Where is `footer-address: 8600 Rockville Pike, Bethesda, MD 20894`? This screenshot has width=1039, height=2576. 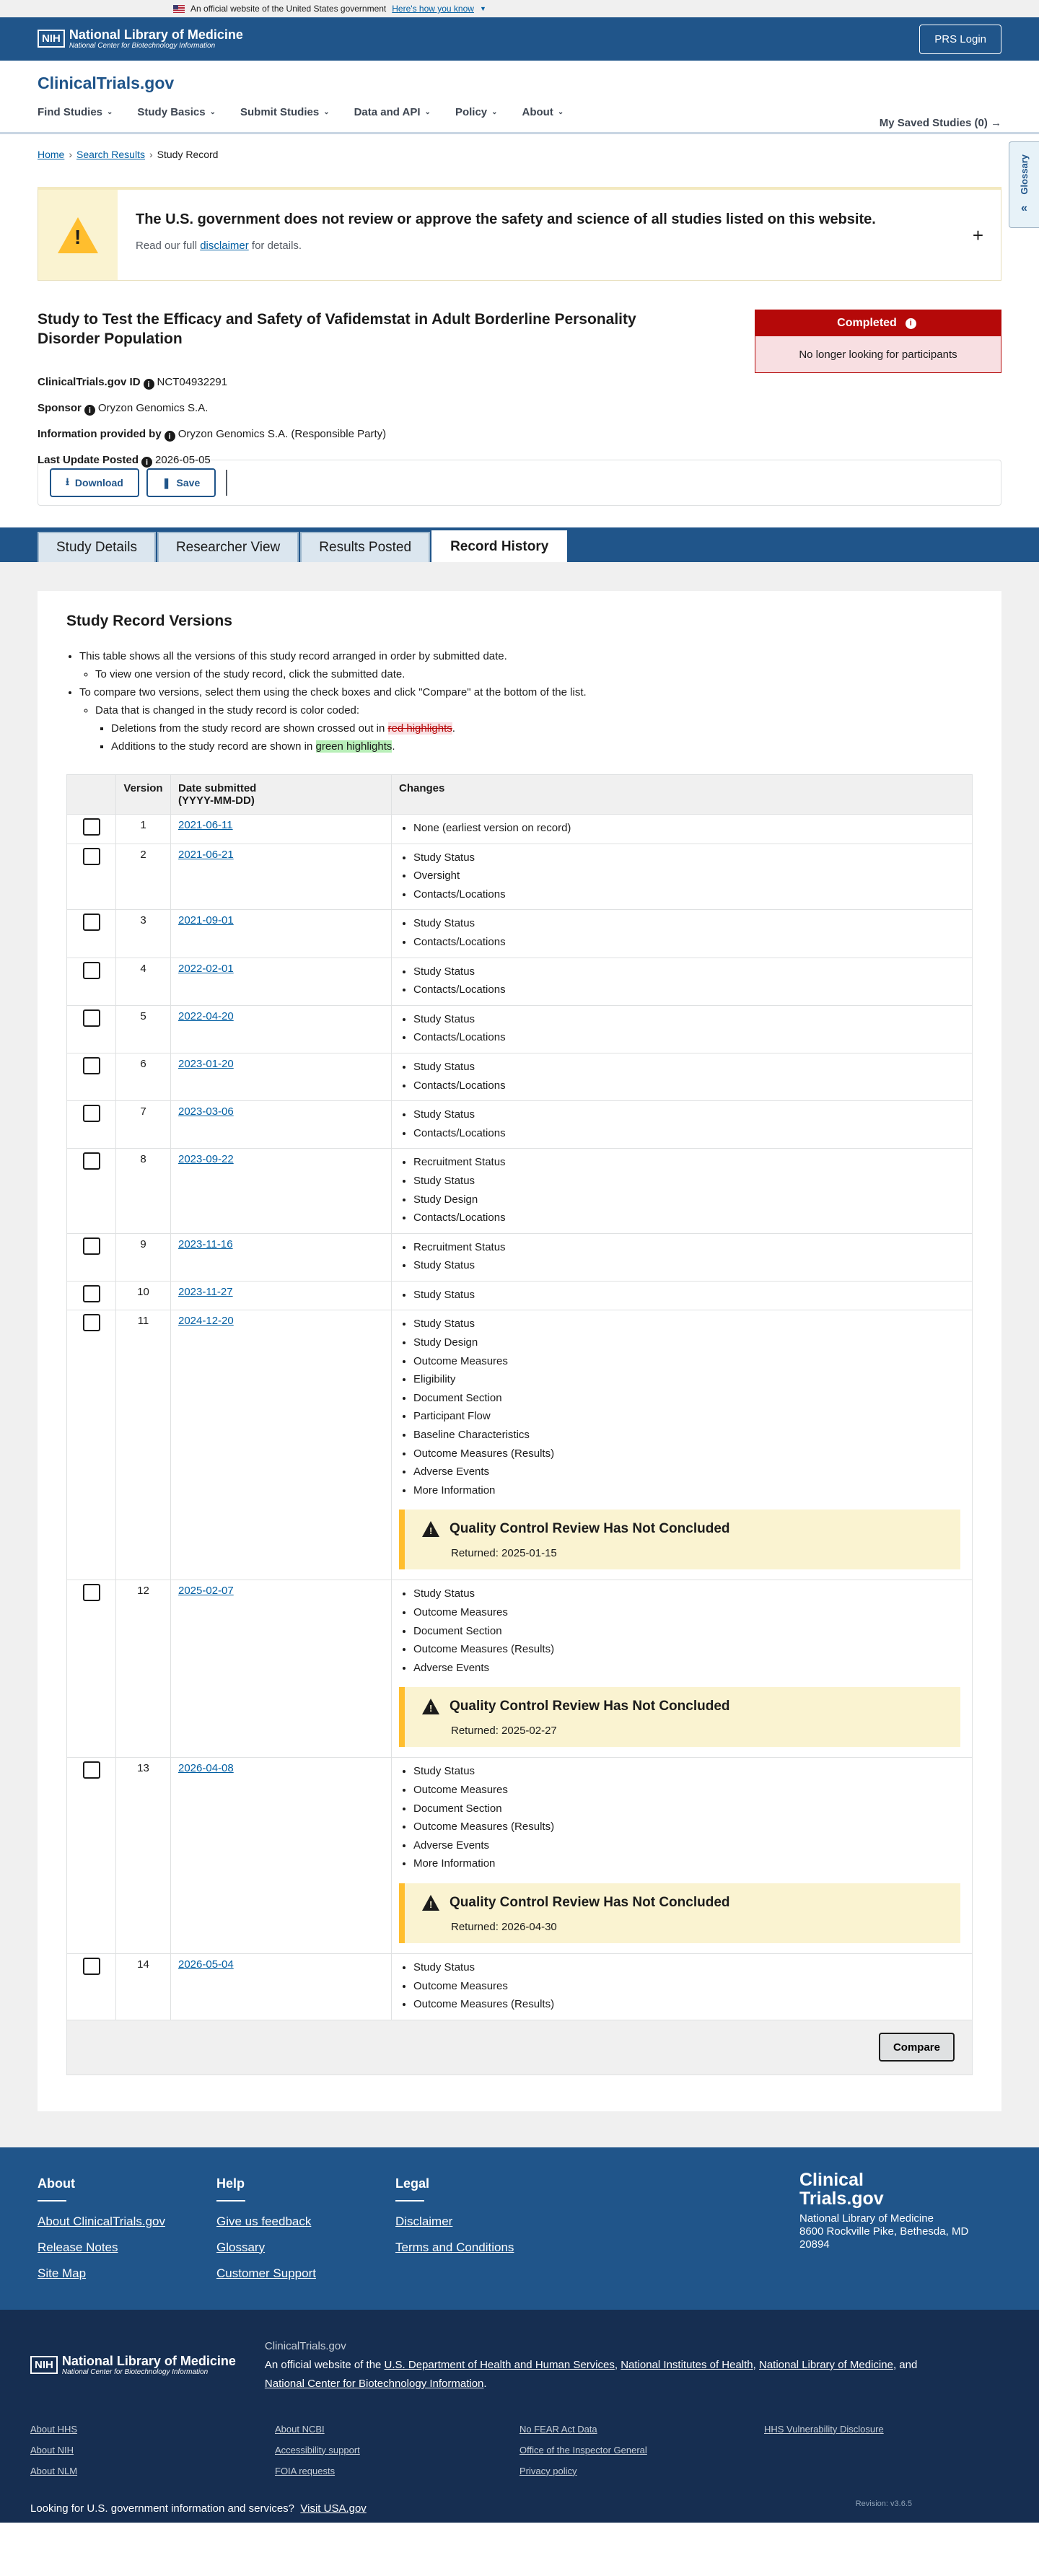 footer-address: 8600 Rockville Pike, Bethesda, MD 20894 is located at coordinates (884, 2238).